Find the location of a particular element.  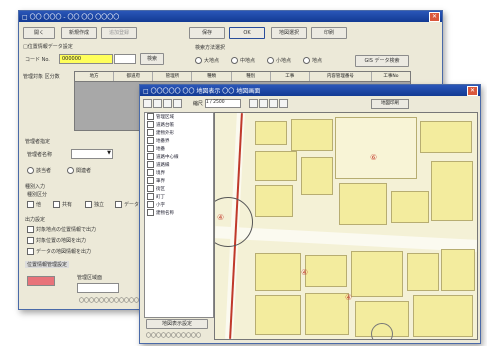

radio-label: 中地点 is located at coordinates (248, 61).